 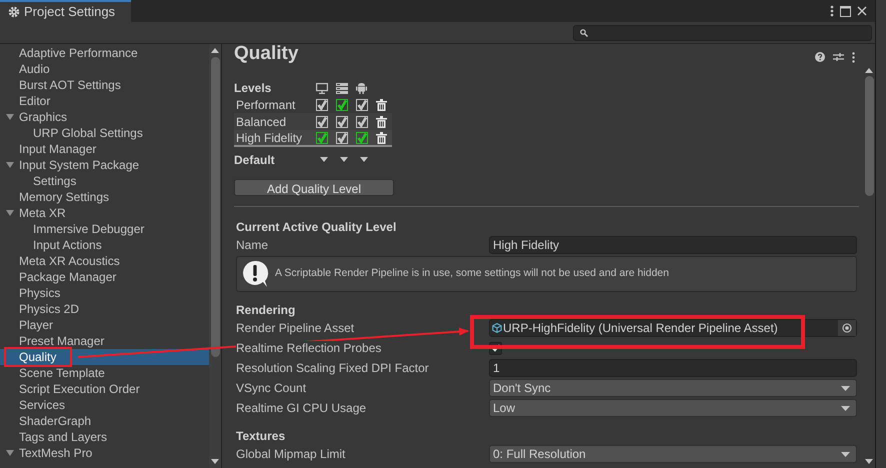 What do you see at coordinates (104, 245) in the screenshot?
I see `sidebar-item: Input Actions` at bounding box center [104, 245].